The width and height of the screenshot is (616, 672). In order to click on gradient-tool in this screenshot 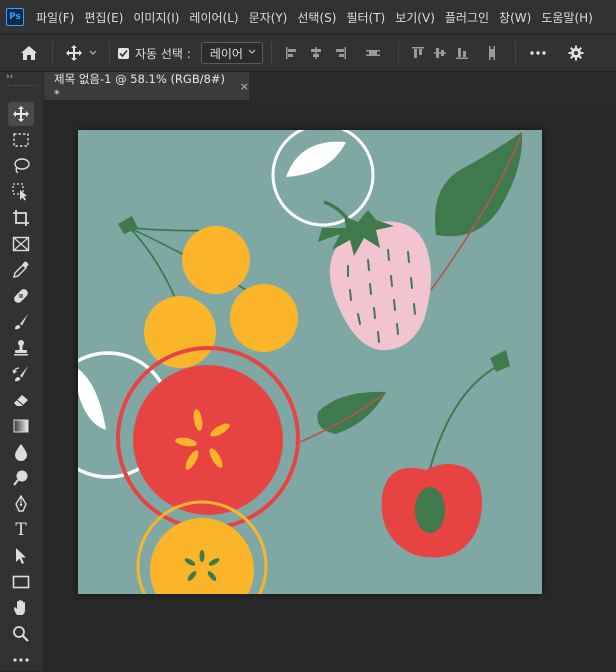, I will do `click(21, 426)`.